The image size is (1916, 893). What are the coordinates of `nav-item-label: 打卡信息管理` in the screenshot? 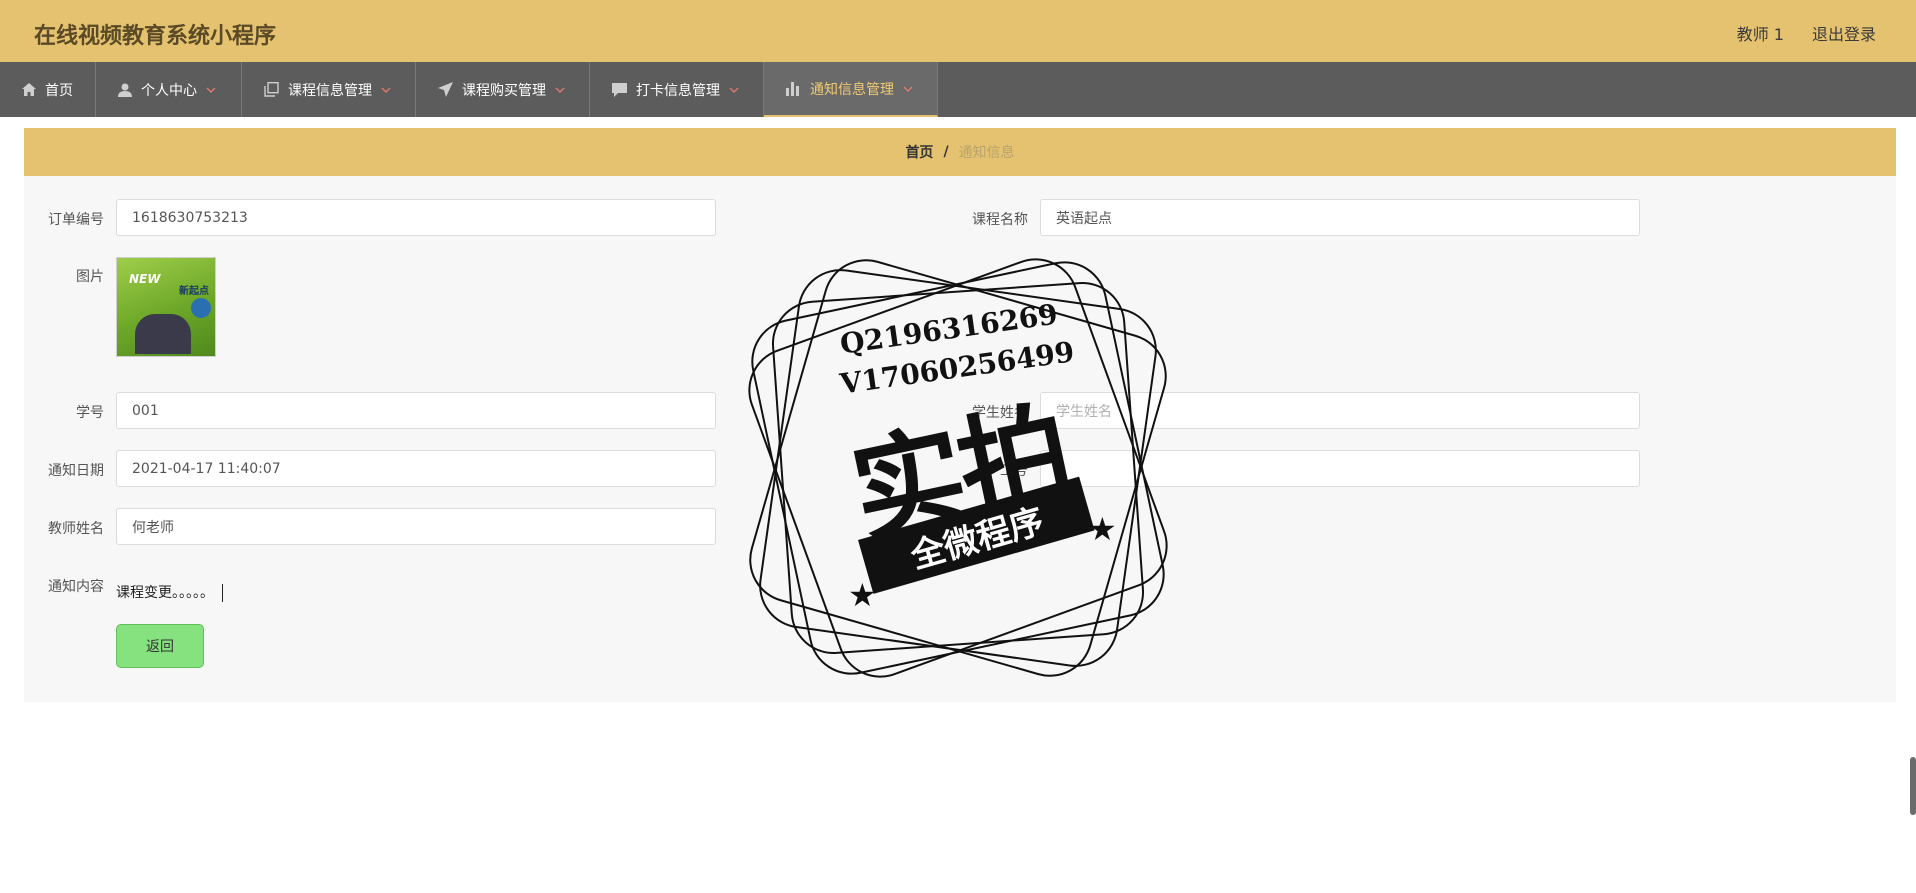 It's located at (678, 90).